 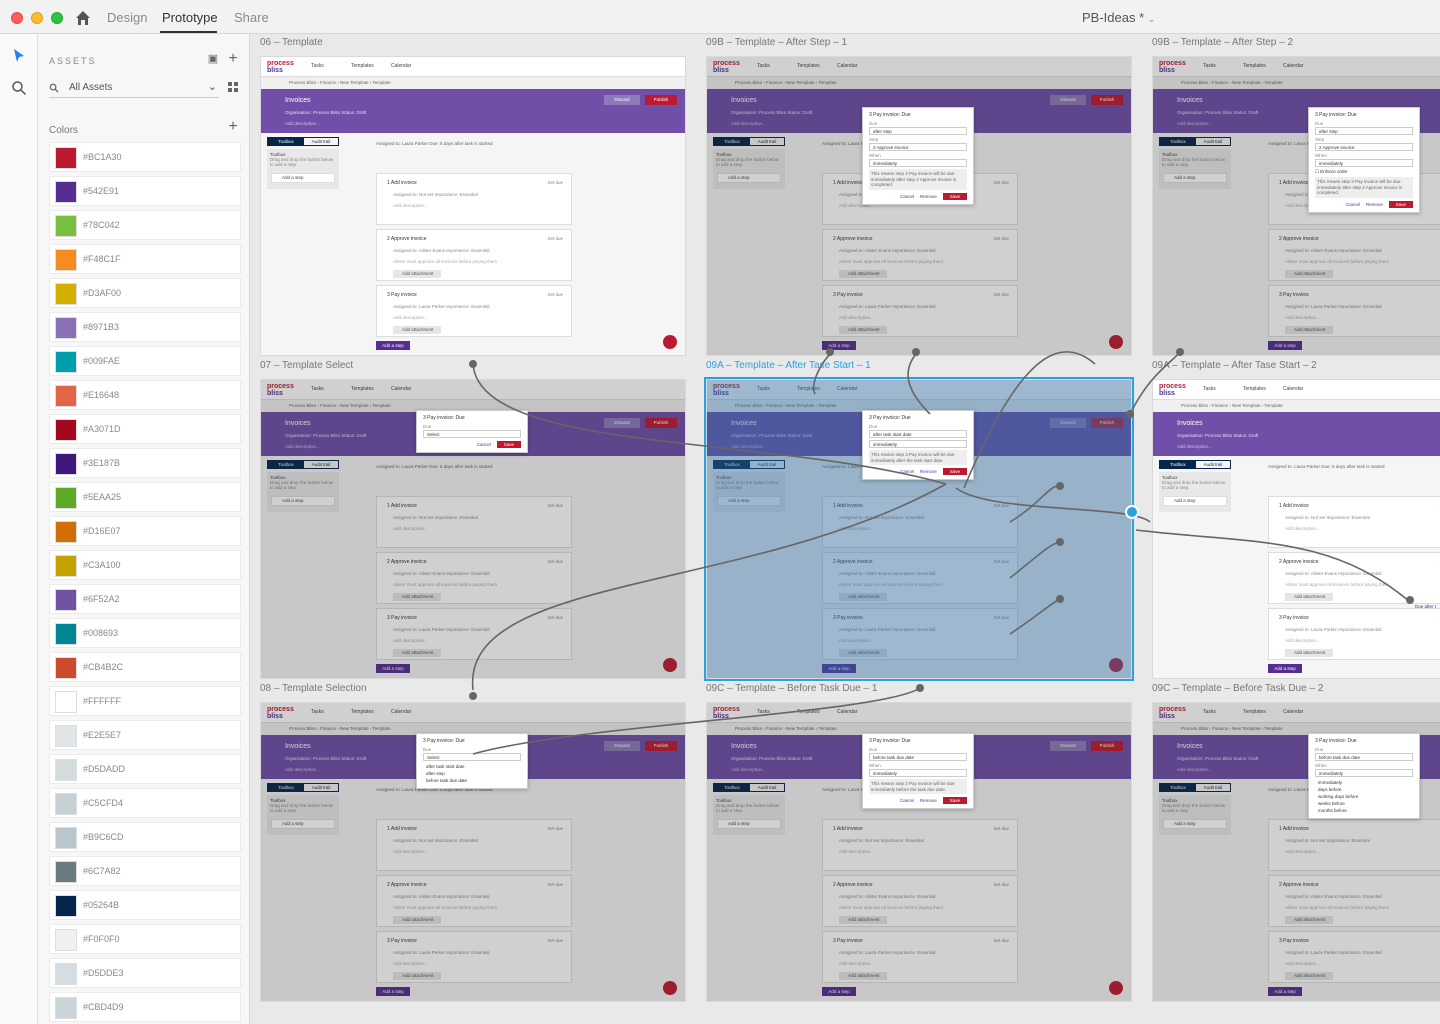 What do you see at coordinates (145, 361) in the screenshot?
I see `color-swatch-row: #009FAE` at bounding box center [145, 361].